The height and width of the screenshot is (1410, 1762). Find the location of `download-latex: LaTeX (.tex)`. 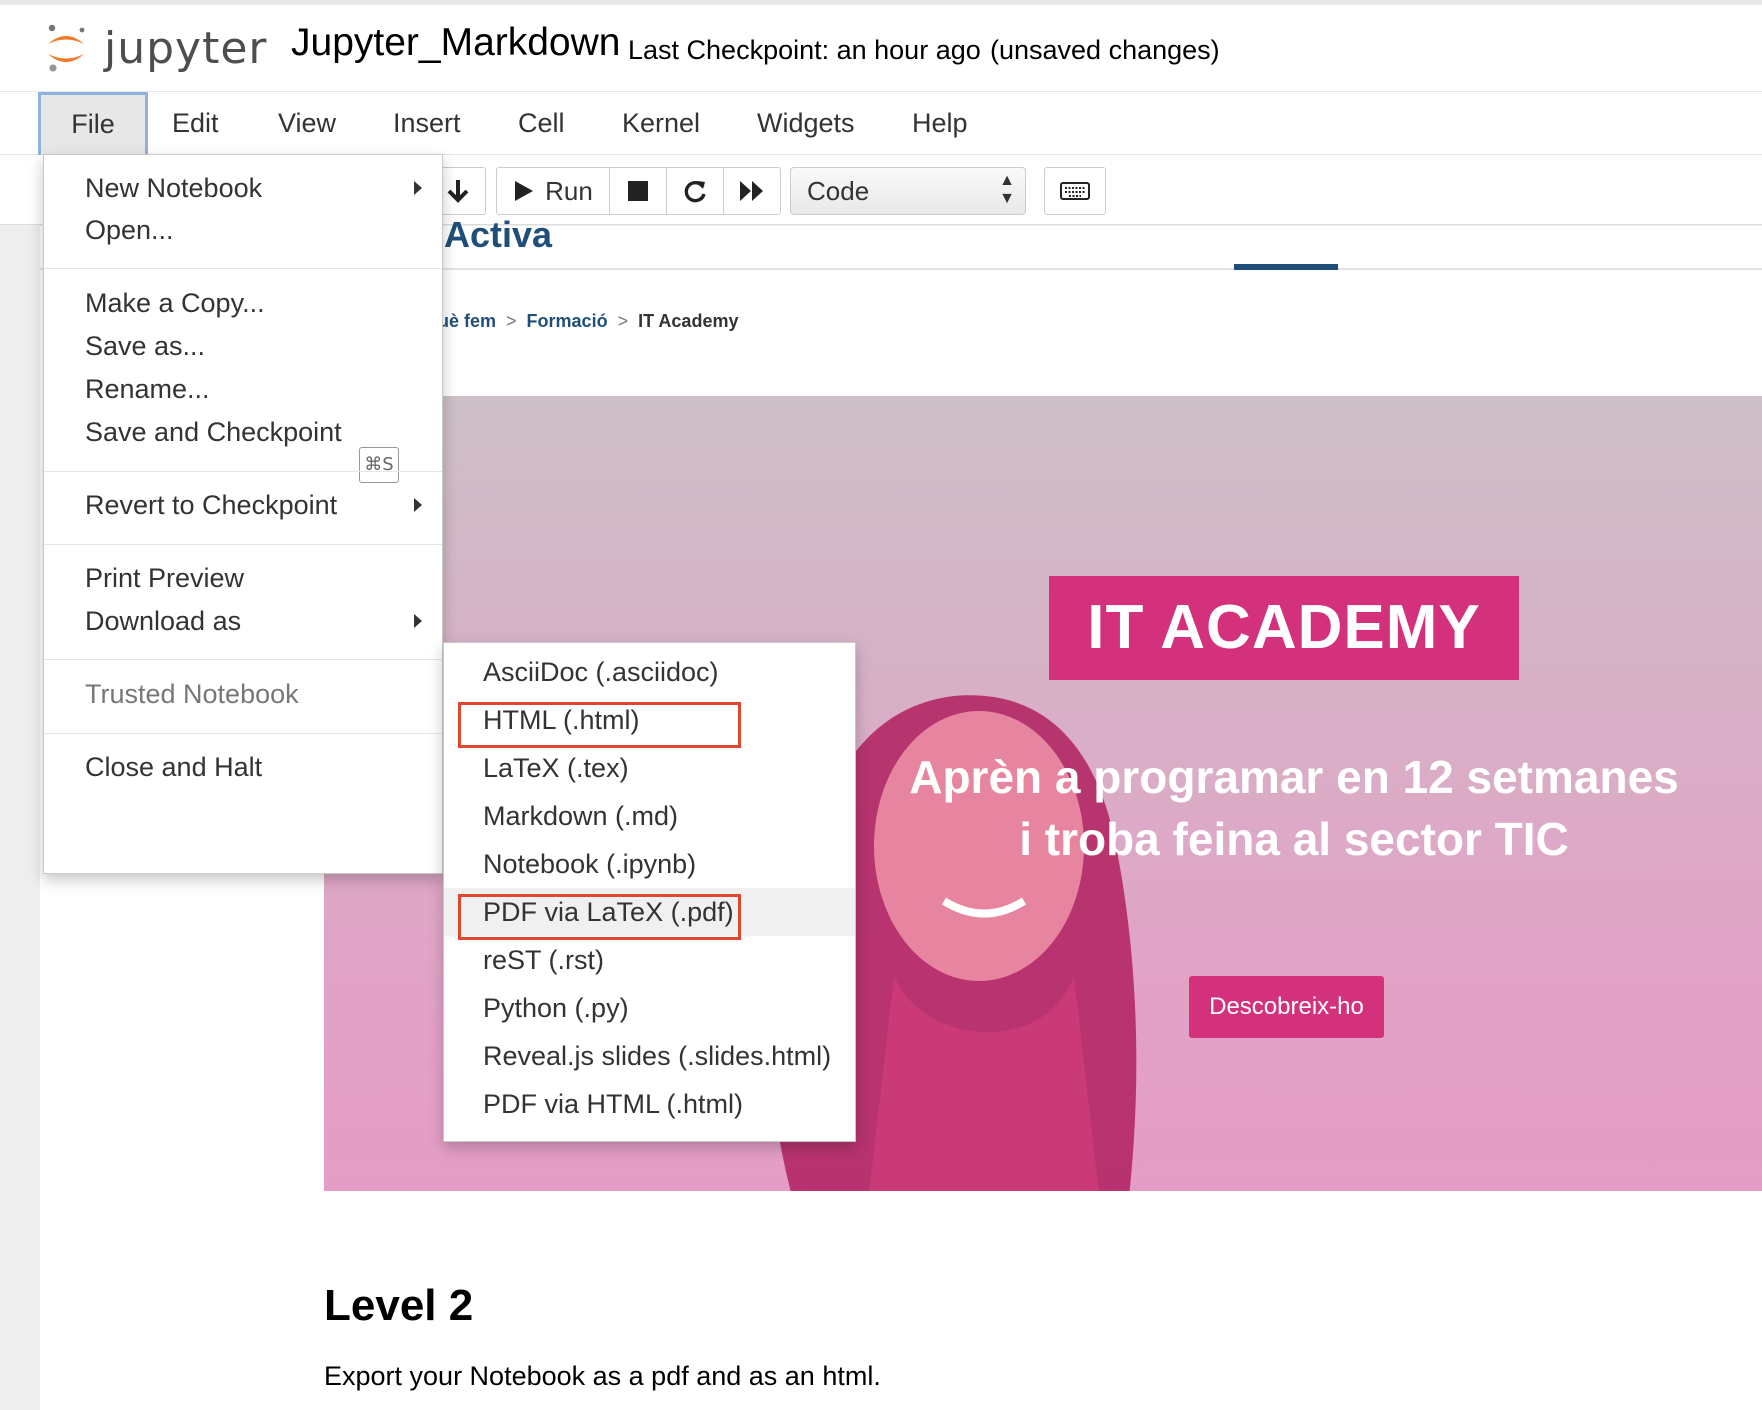

download-latex: LaTeX (.tex) is located at coordinates (649, 768).